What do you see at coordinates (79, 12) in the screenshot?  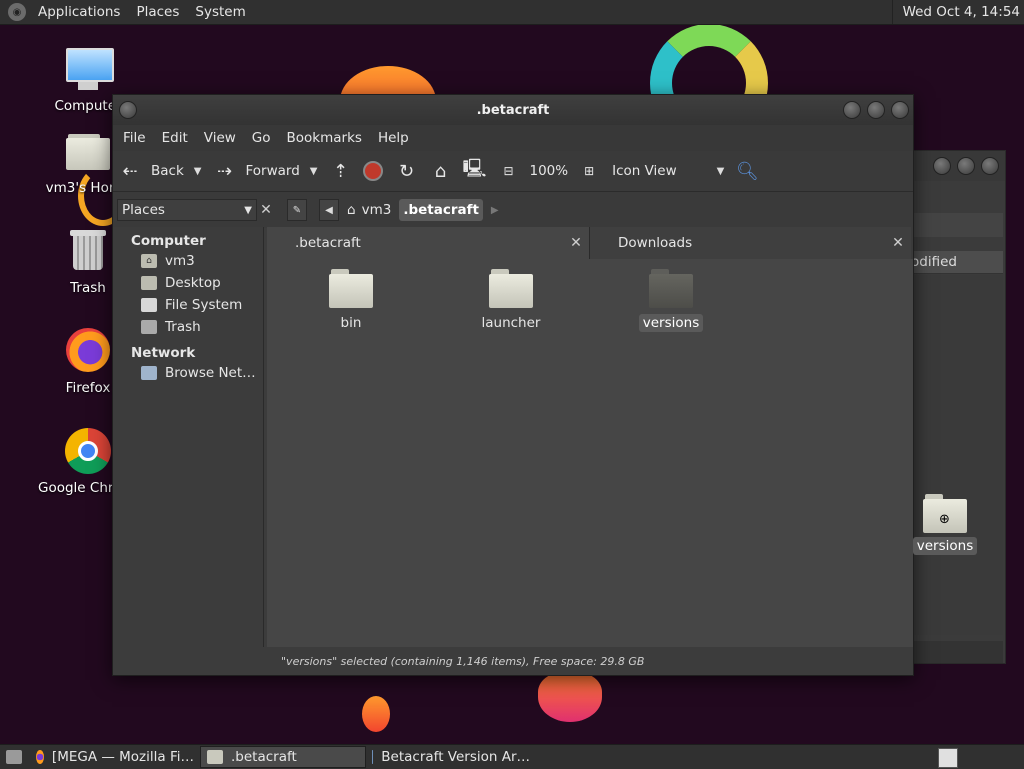 I see `applications-menu: Applications` at bounding box center [79, 12].